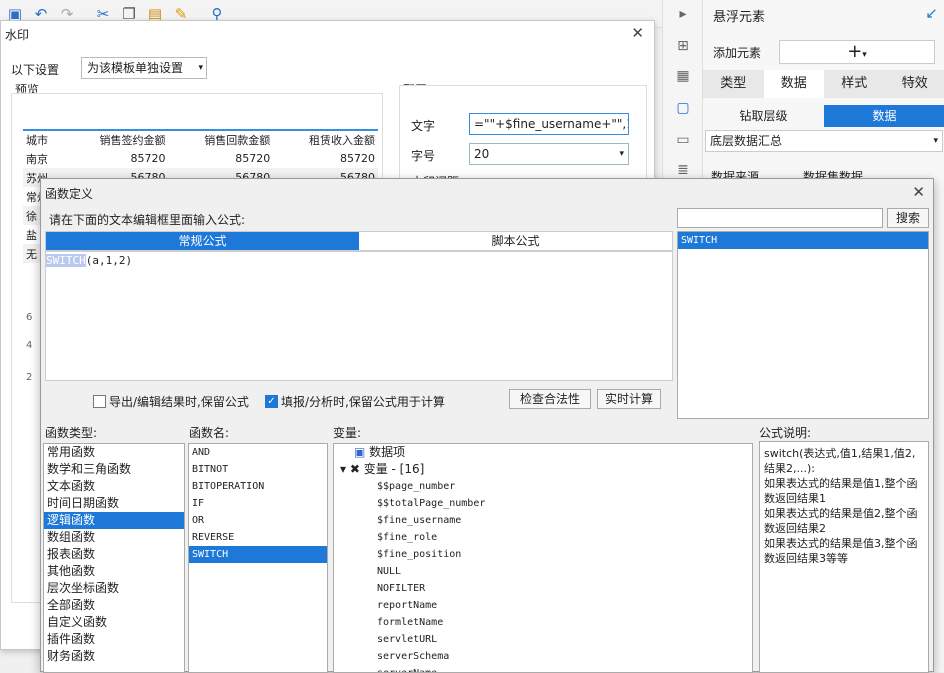  I want to click on variable-item: servletURL, so click(544, 639).